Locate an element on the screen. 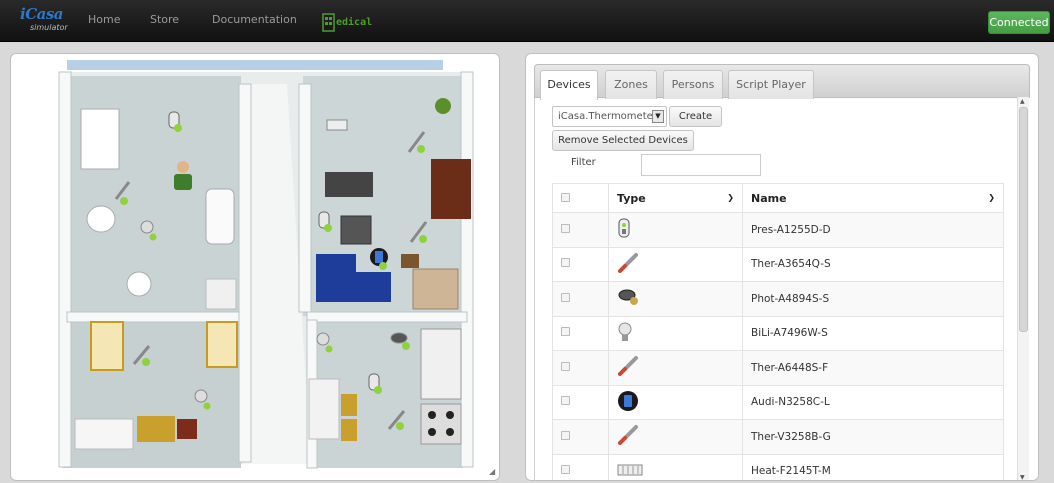 This screenshot has height=483, width=1054. filter-label: Filter is located at coordinates (583, 162).